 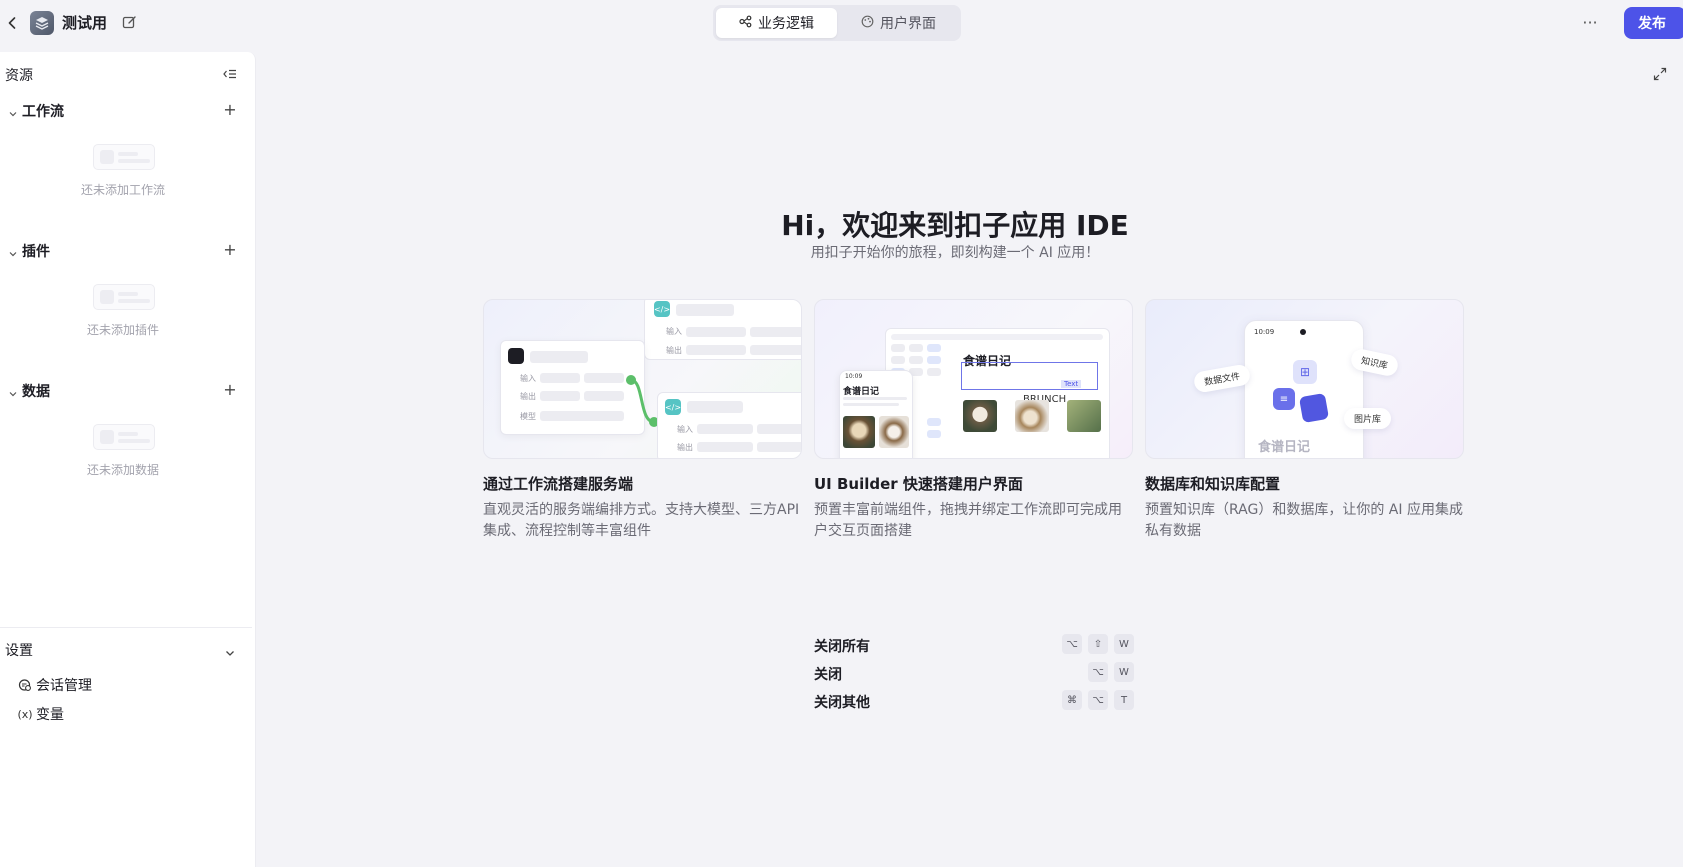 What do you see at coordinates (1305, 372) in the screenshot?
I see `table-icon: ⊞` at bounding box center [1305, 372].